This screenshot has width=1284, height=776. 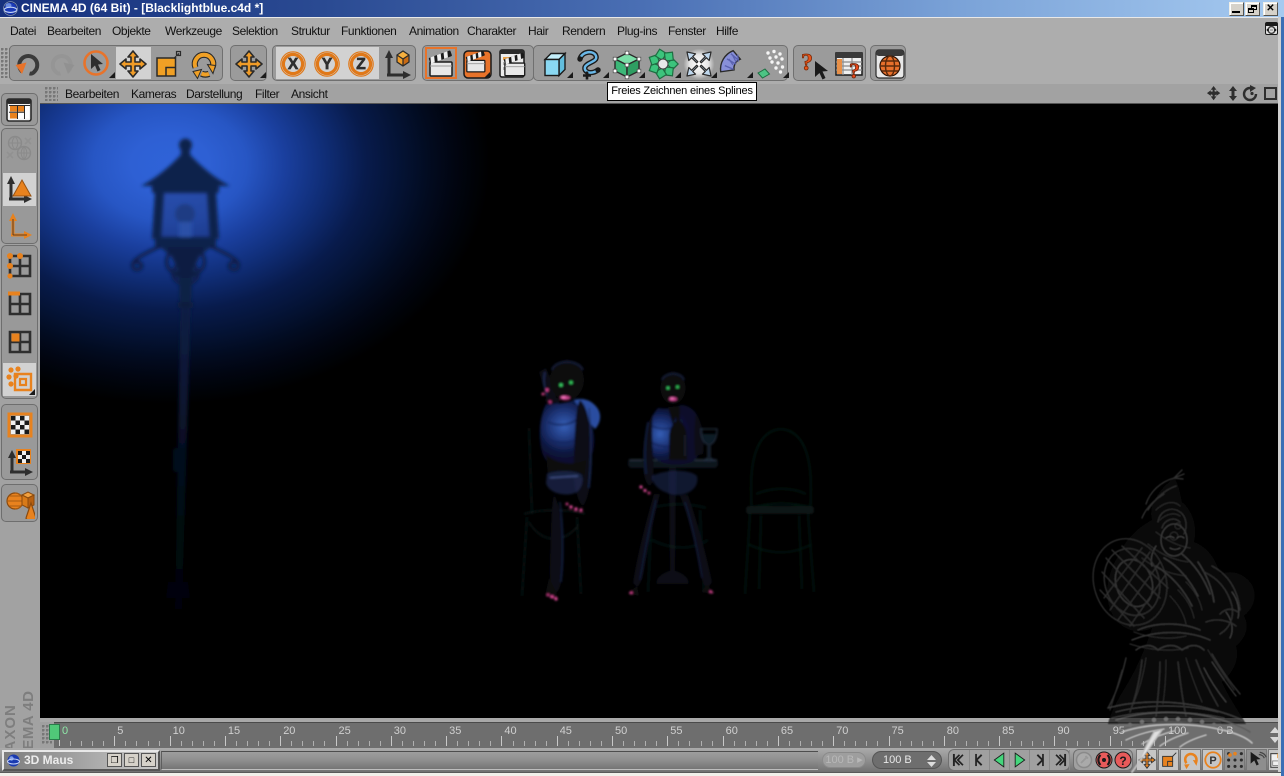 I want to click on svg-text: P, so click(x=1212, y=761).